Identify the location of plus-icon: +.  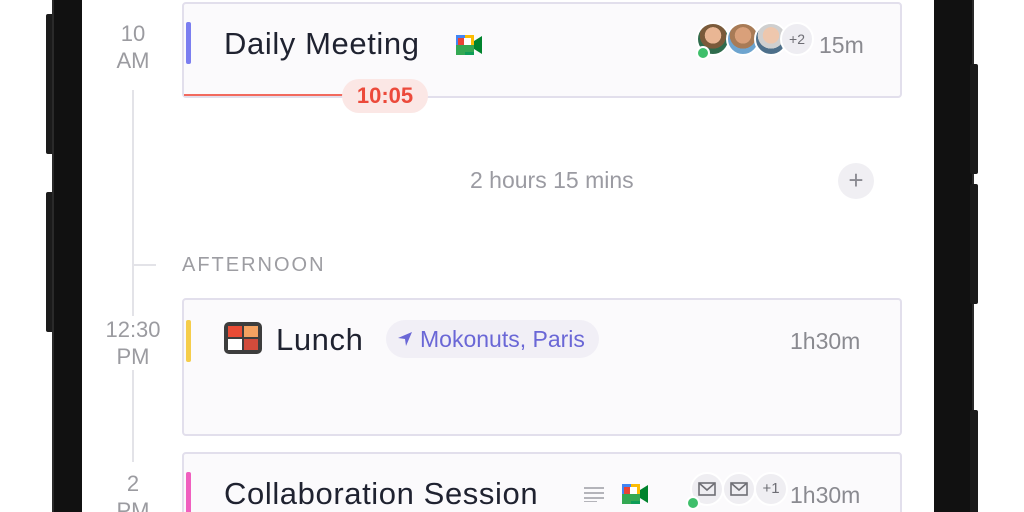
(856, 180).